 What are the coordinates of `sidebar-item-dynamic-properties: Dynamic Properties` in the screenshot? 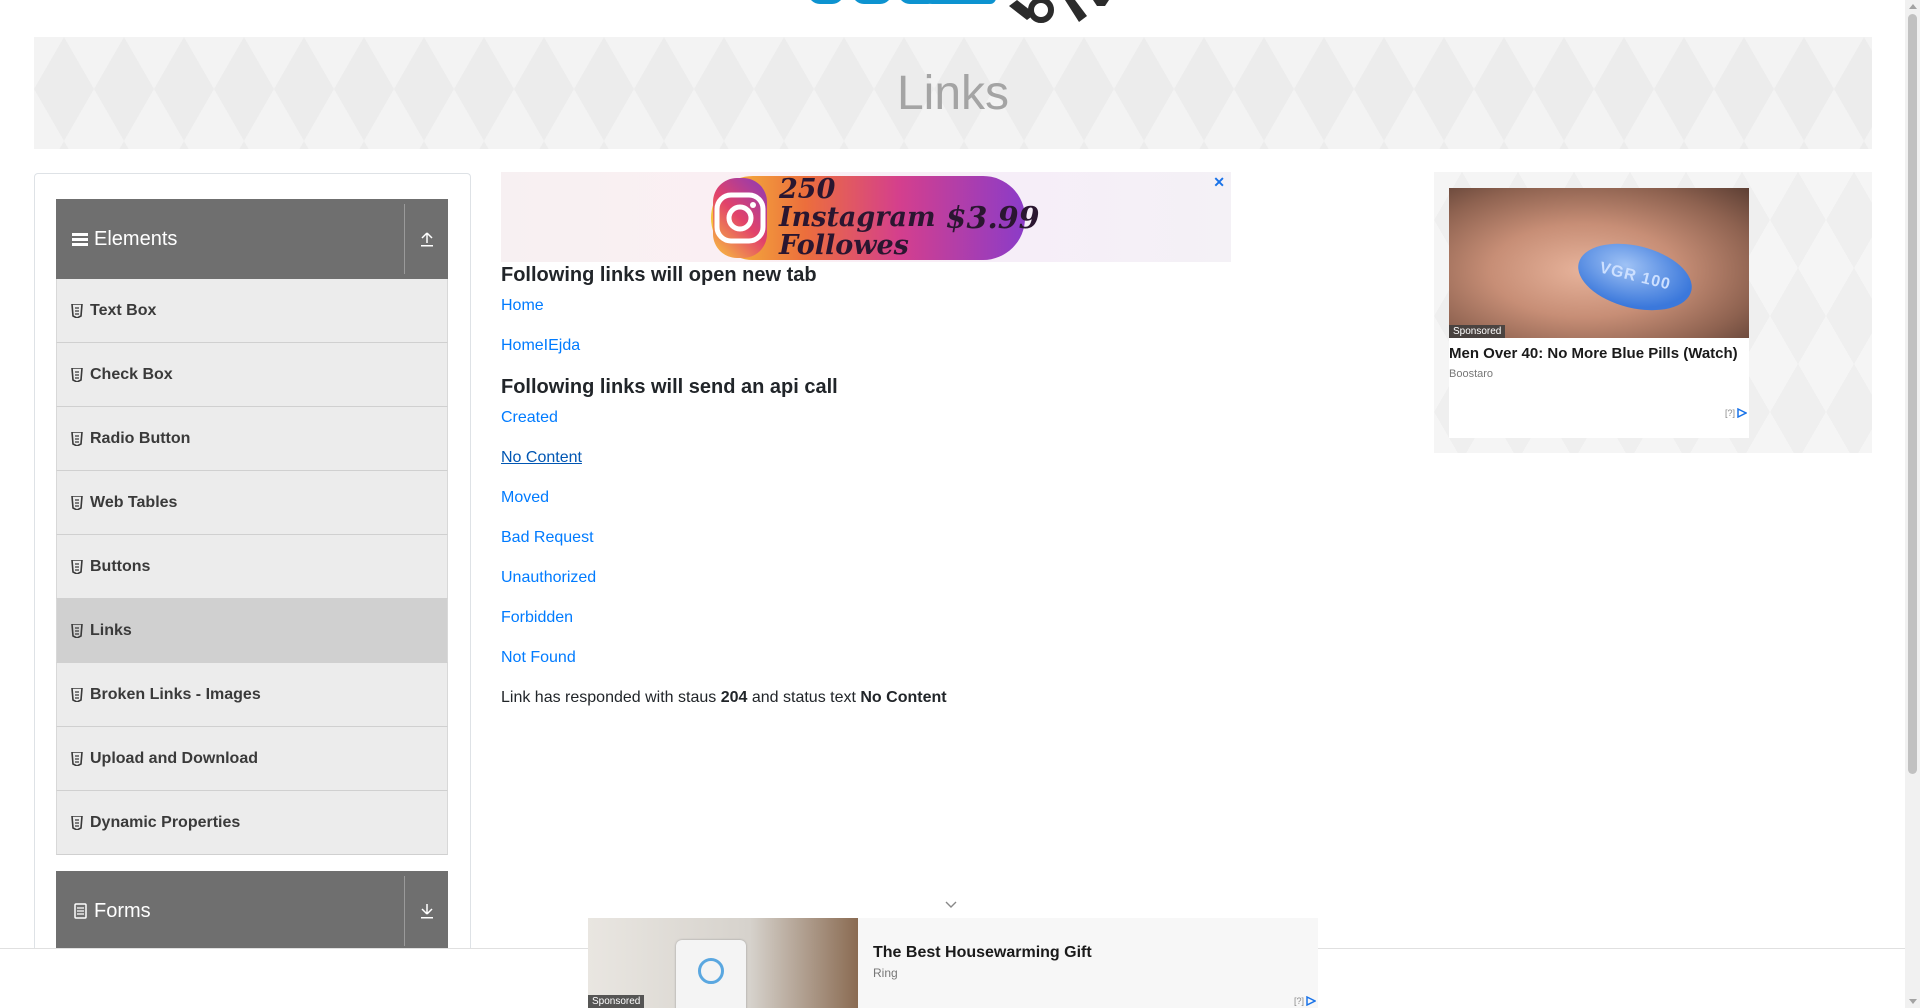 It's located at (252, 823).